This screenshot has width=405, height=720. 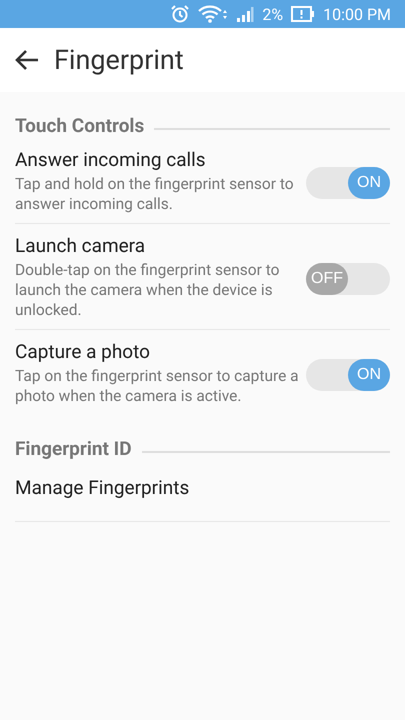 I want to click on setting-title: Answer incoming calls, so click(x=111, y=160).